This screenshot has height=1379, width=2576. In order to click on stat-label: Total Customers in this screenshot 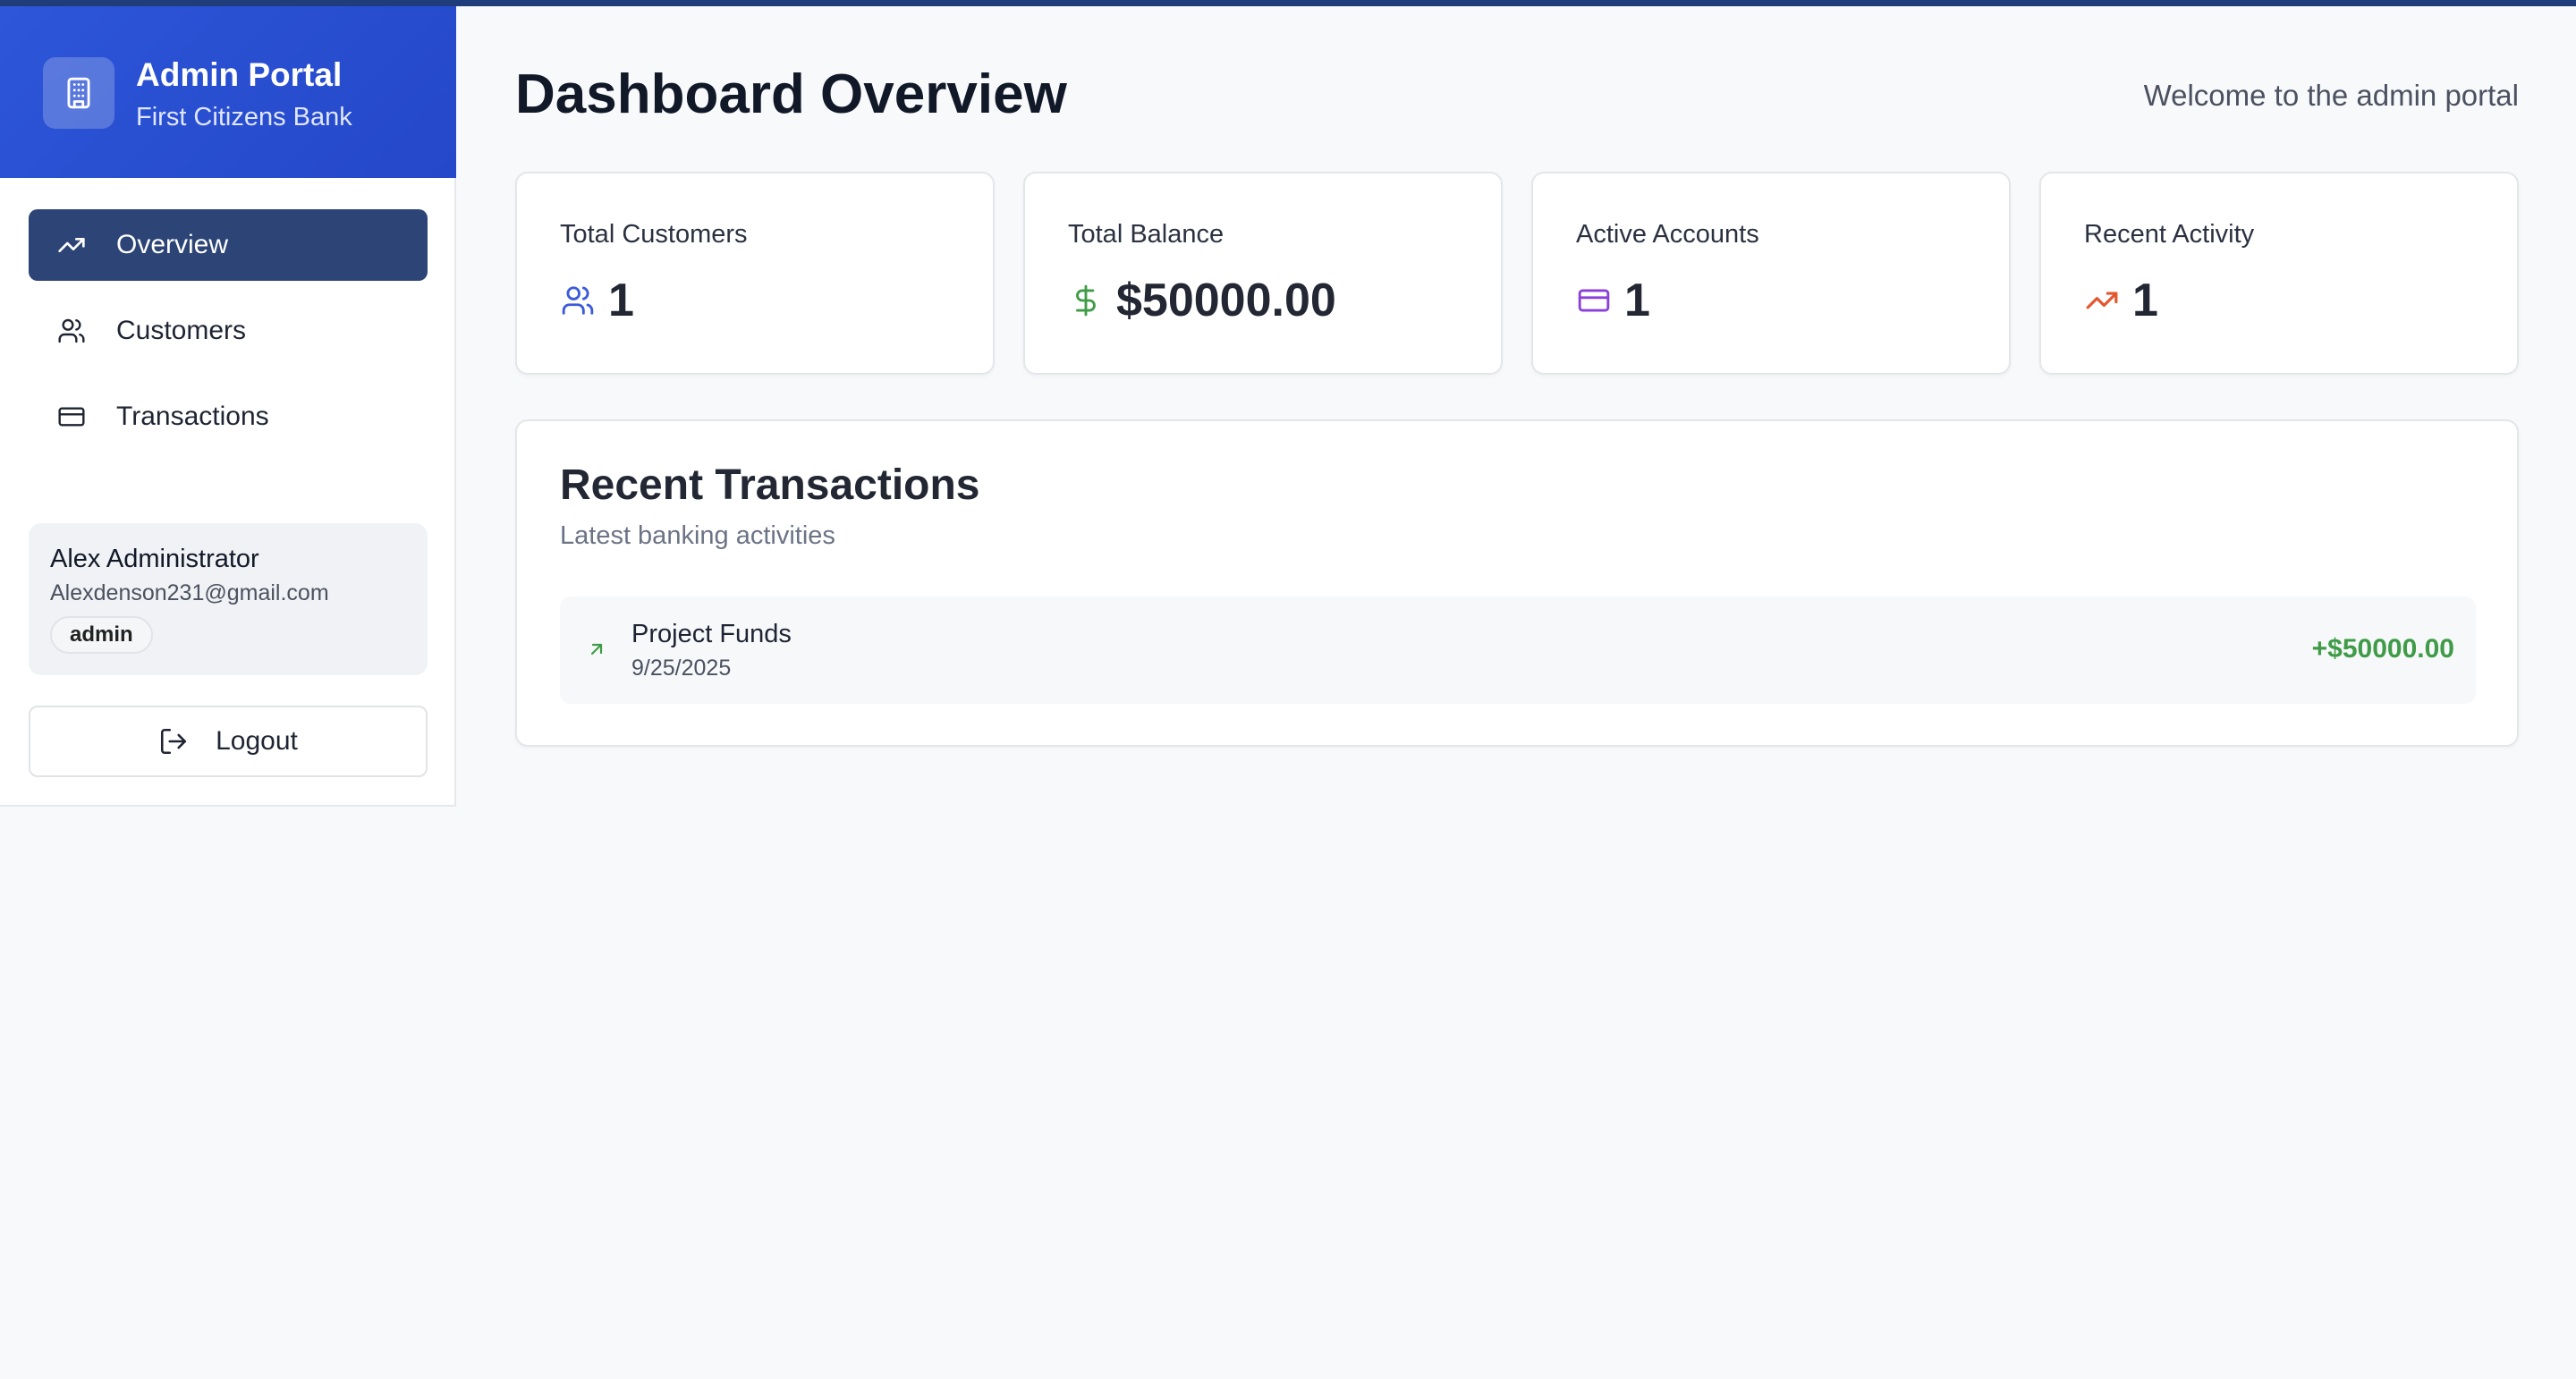, I will do `click(654, 234)`.